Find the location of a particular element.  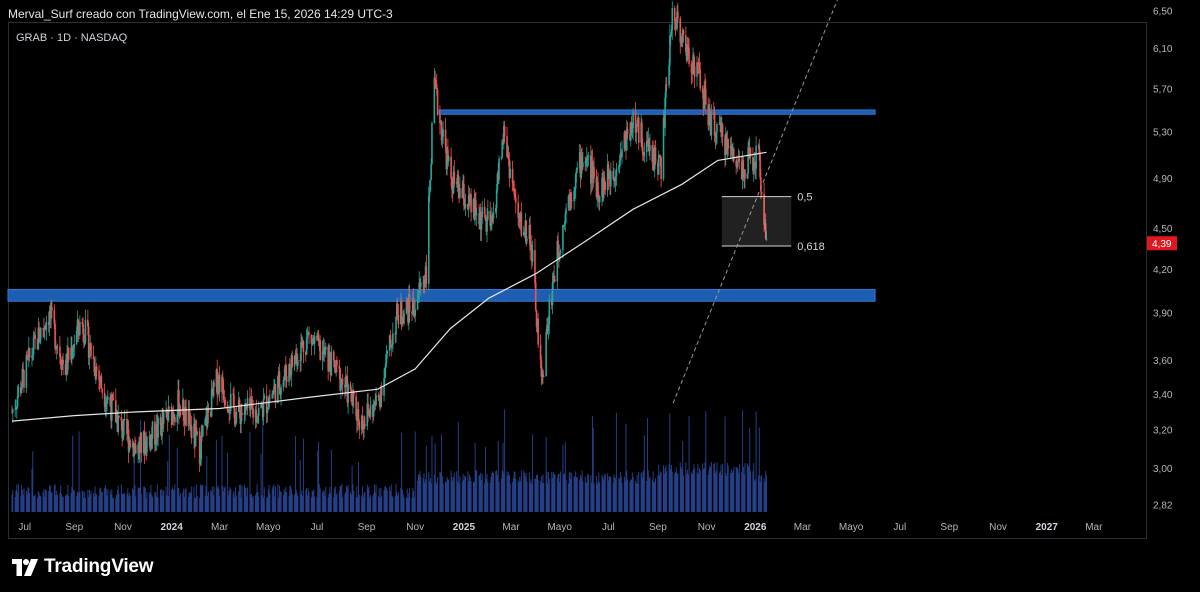

y-tick-label: 6,10 is located at coordinates (1163, 49).